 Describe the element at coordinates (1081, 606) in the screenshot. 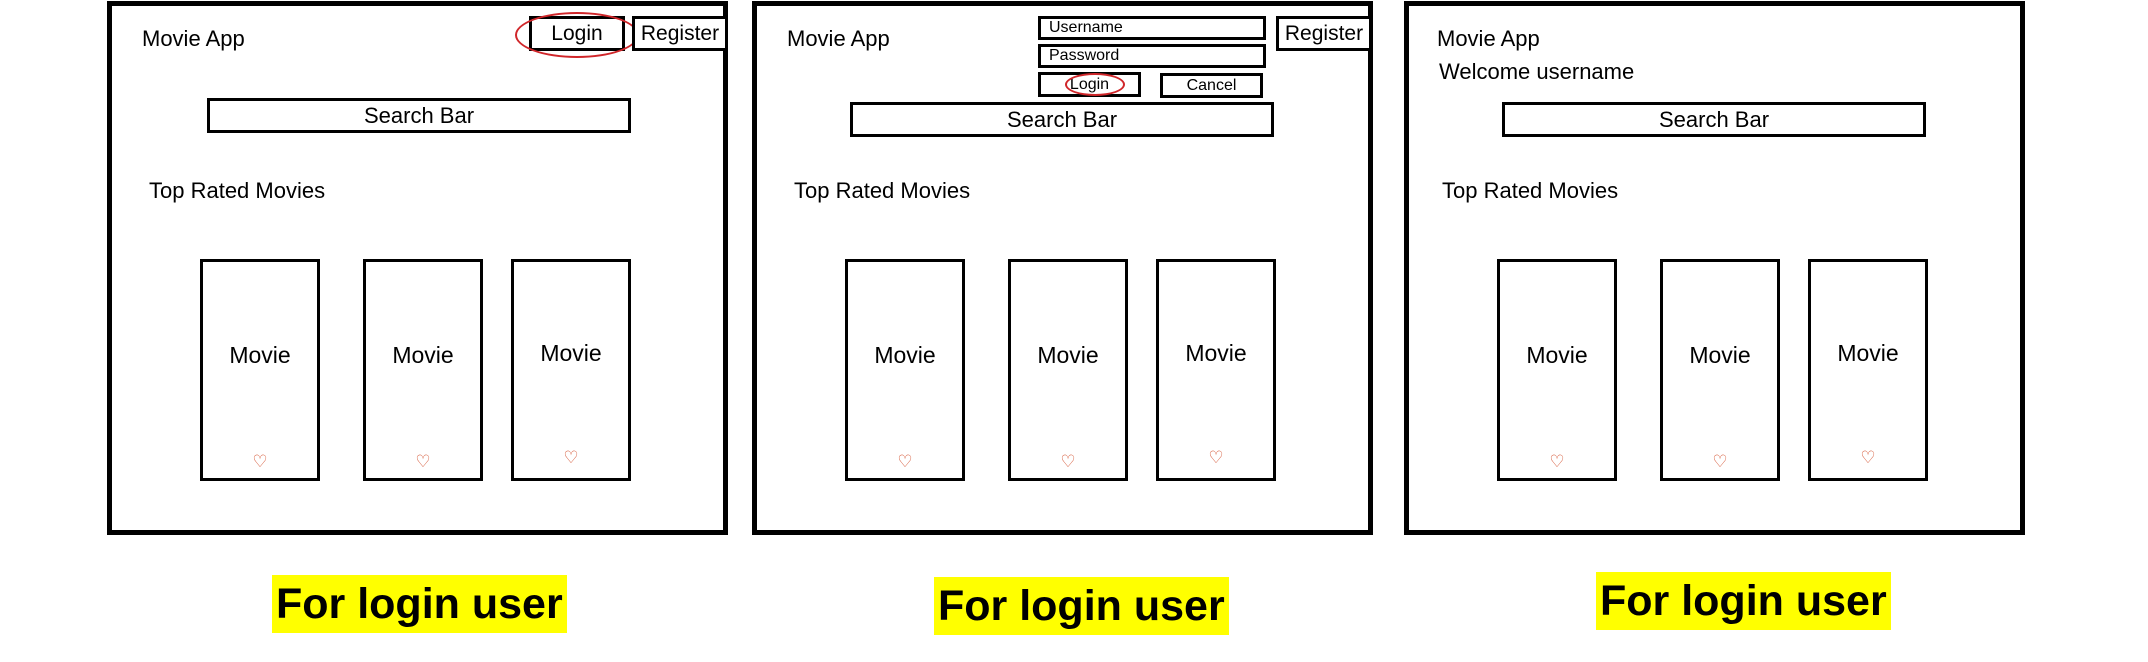

I see `panel-caption-2: For login user` at that location.